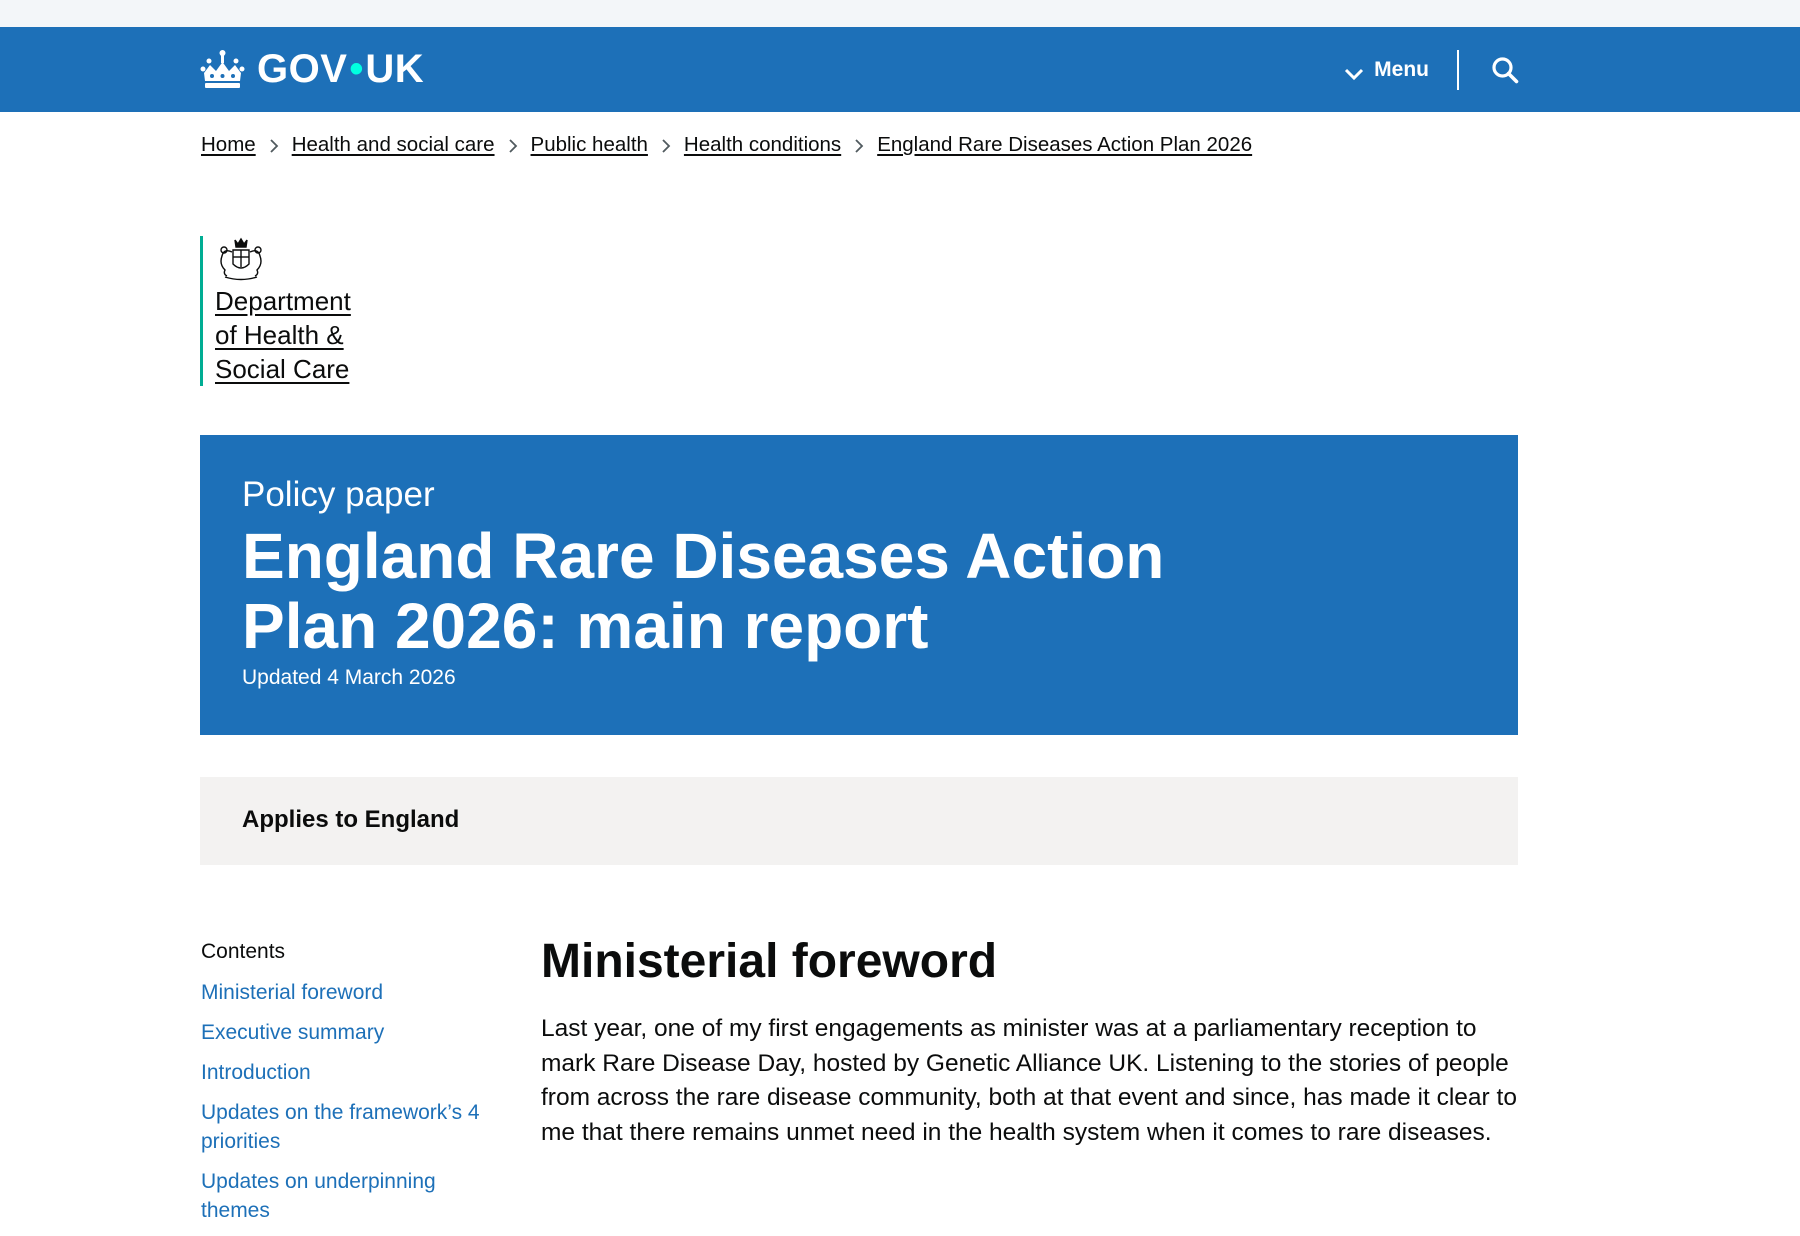 This screenshot has width=1800, height=1236. Describe the element at coordinates (228, 145) in the screenshot. I see `breadcrumb-home: Home` at that location.